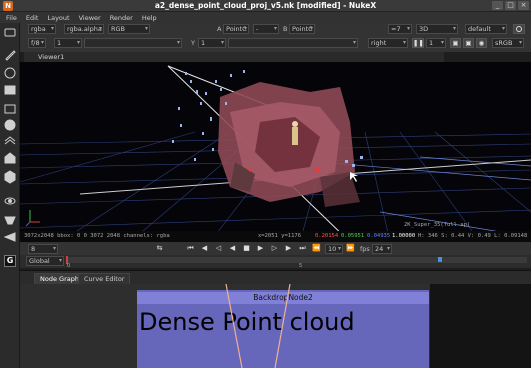  I want to click on prev-keyframe-button: ◀, so click(204, 248).